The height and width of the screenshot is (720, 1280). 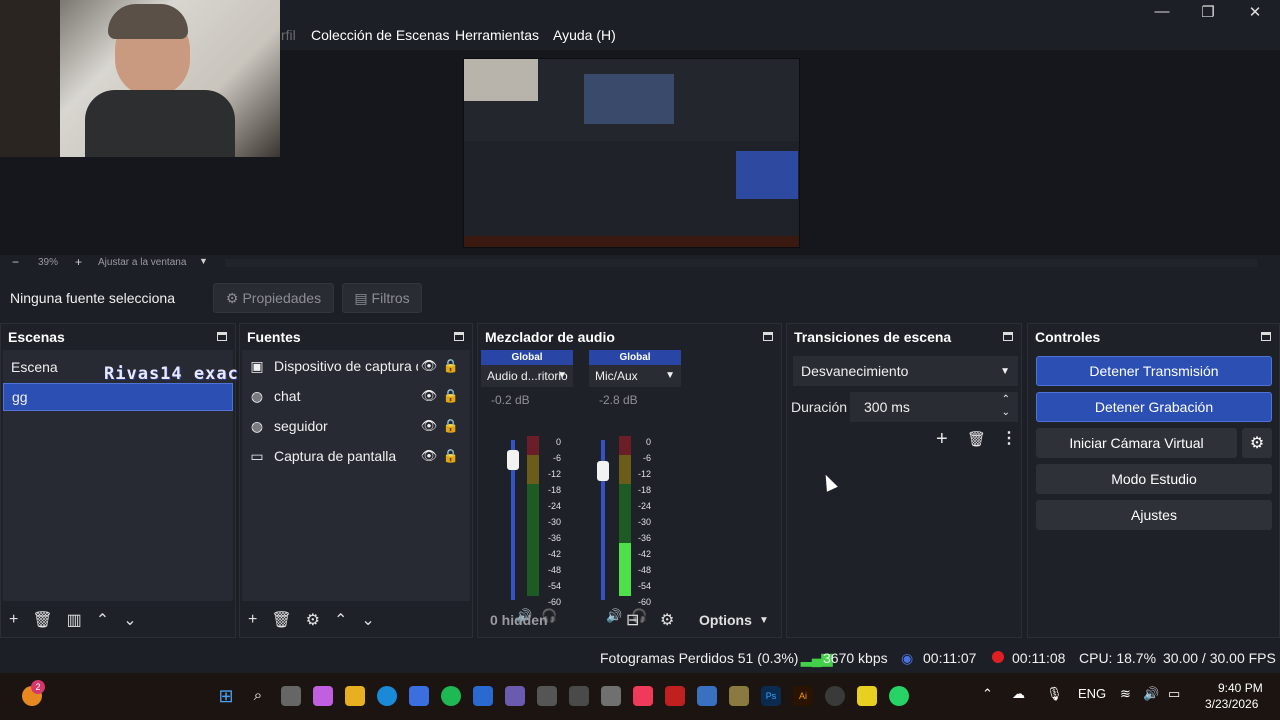 What do you see at coordinates (1255, 12) in the screenshot?
I see `close-button: ✕` at bounding box center [1255, 12].